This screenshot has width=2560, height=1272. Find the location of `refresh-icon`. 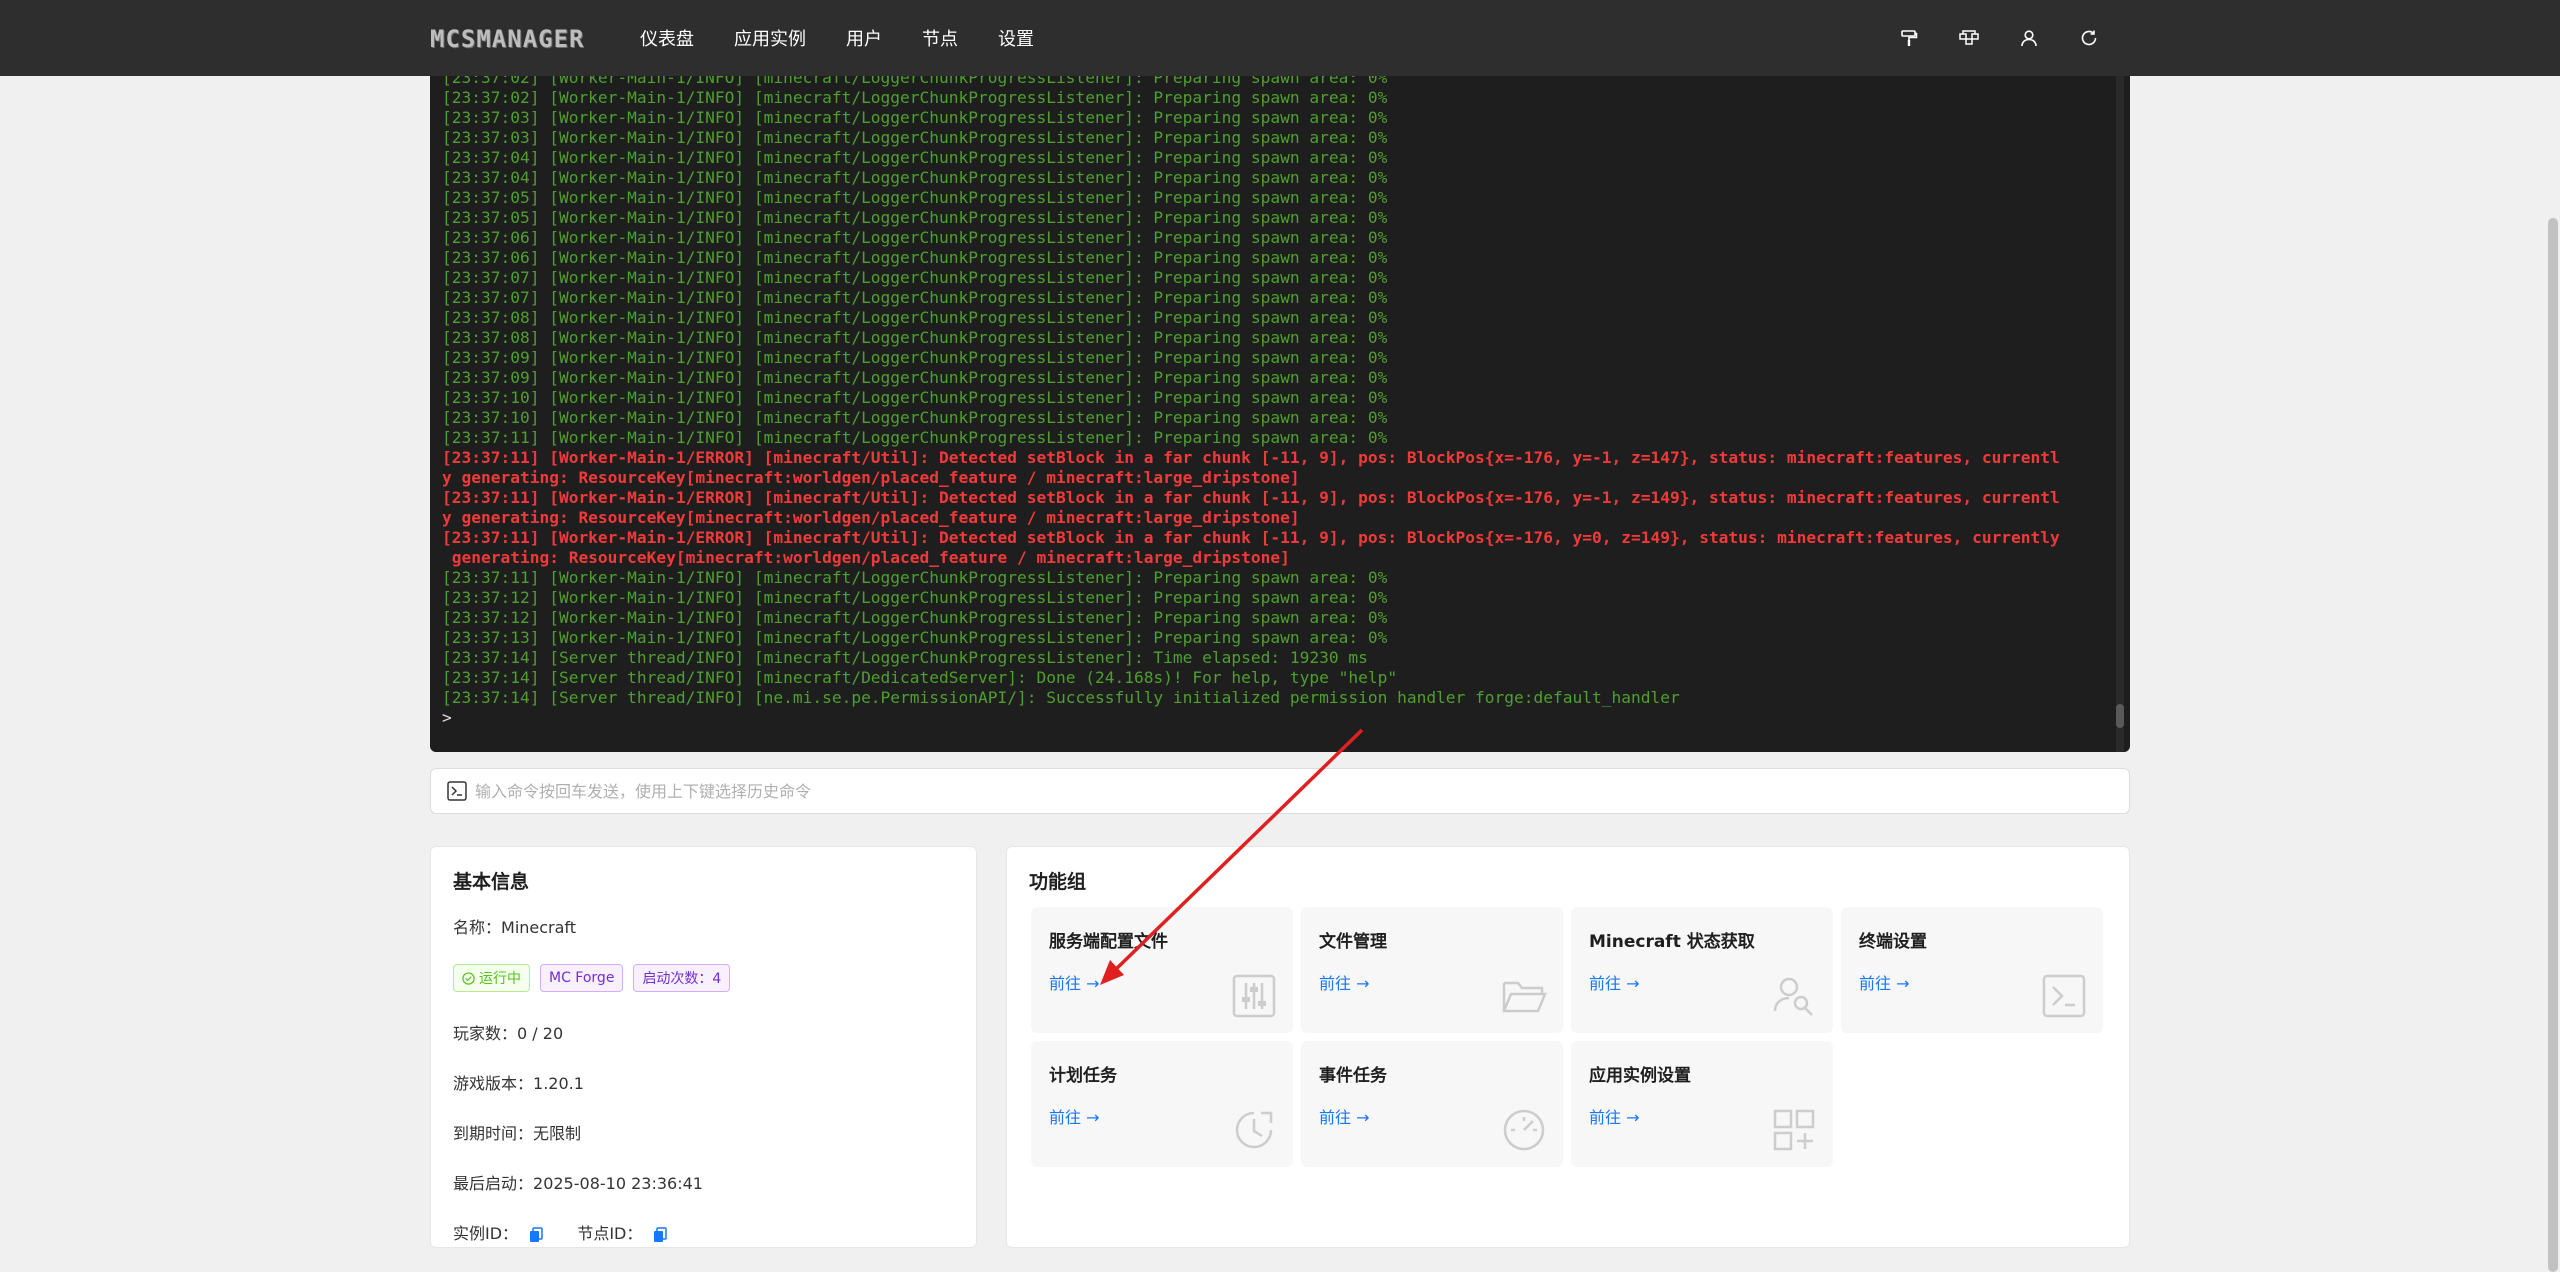

refresh-icon is located at coordinates (2089, 38).